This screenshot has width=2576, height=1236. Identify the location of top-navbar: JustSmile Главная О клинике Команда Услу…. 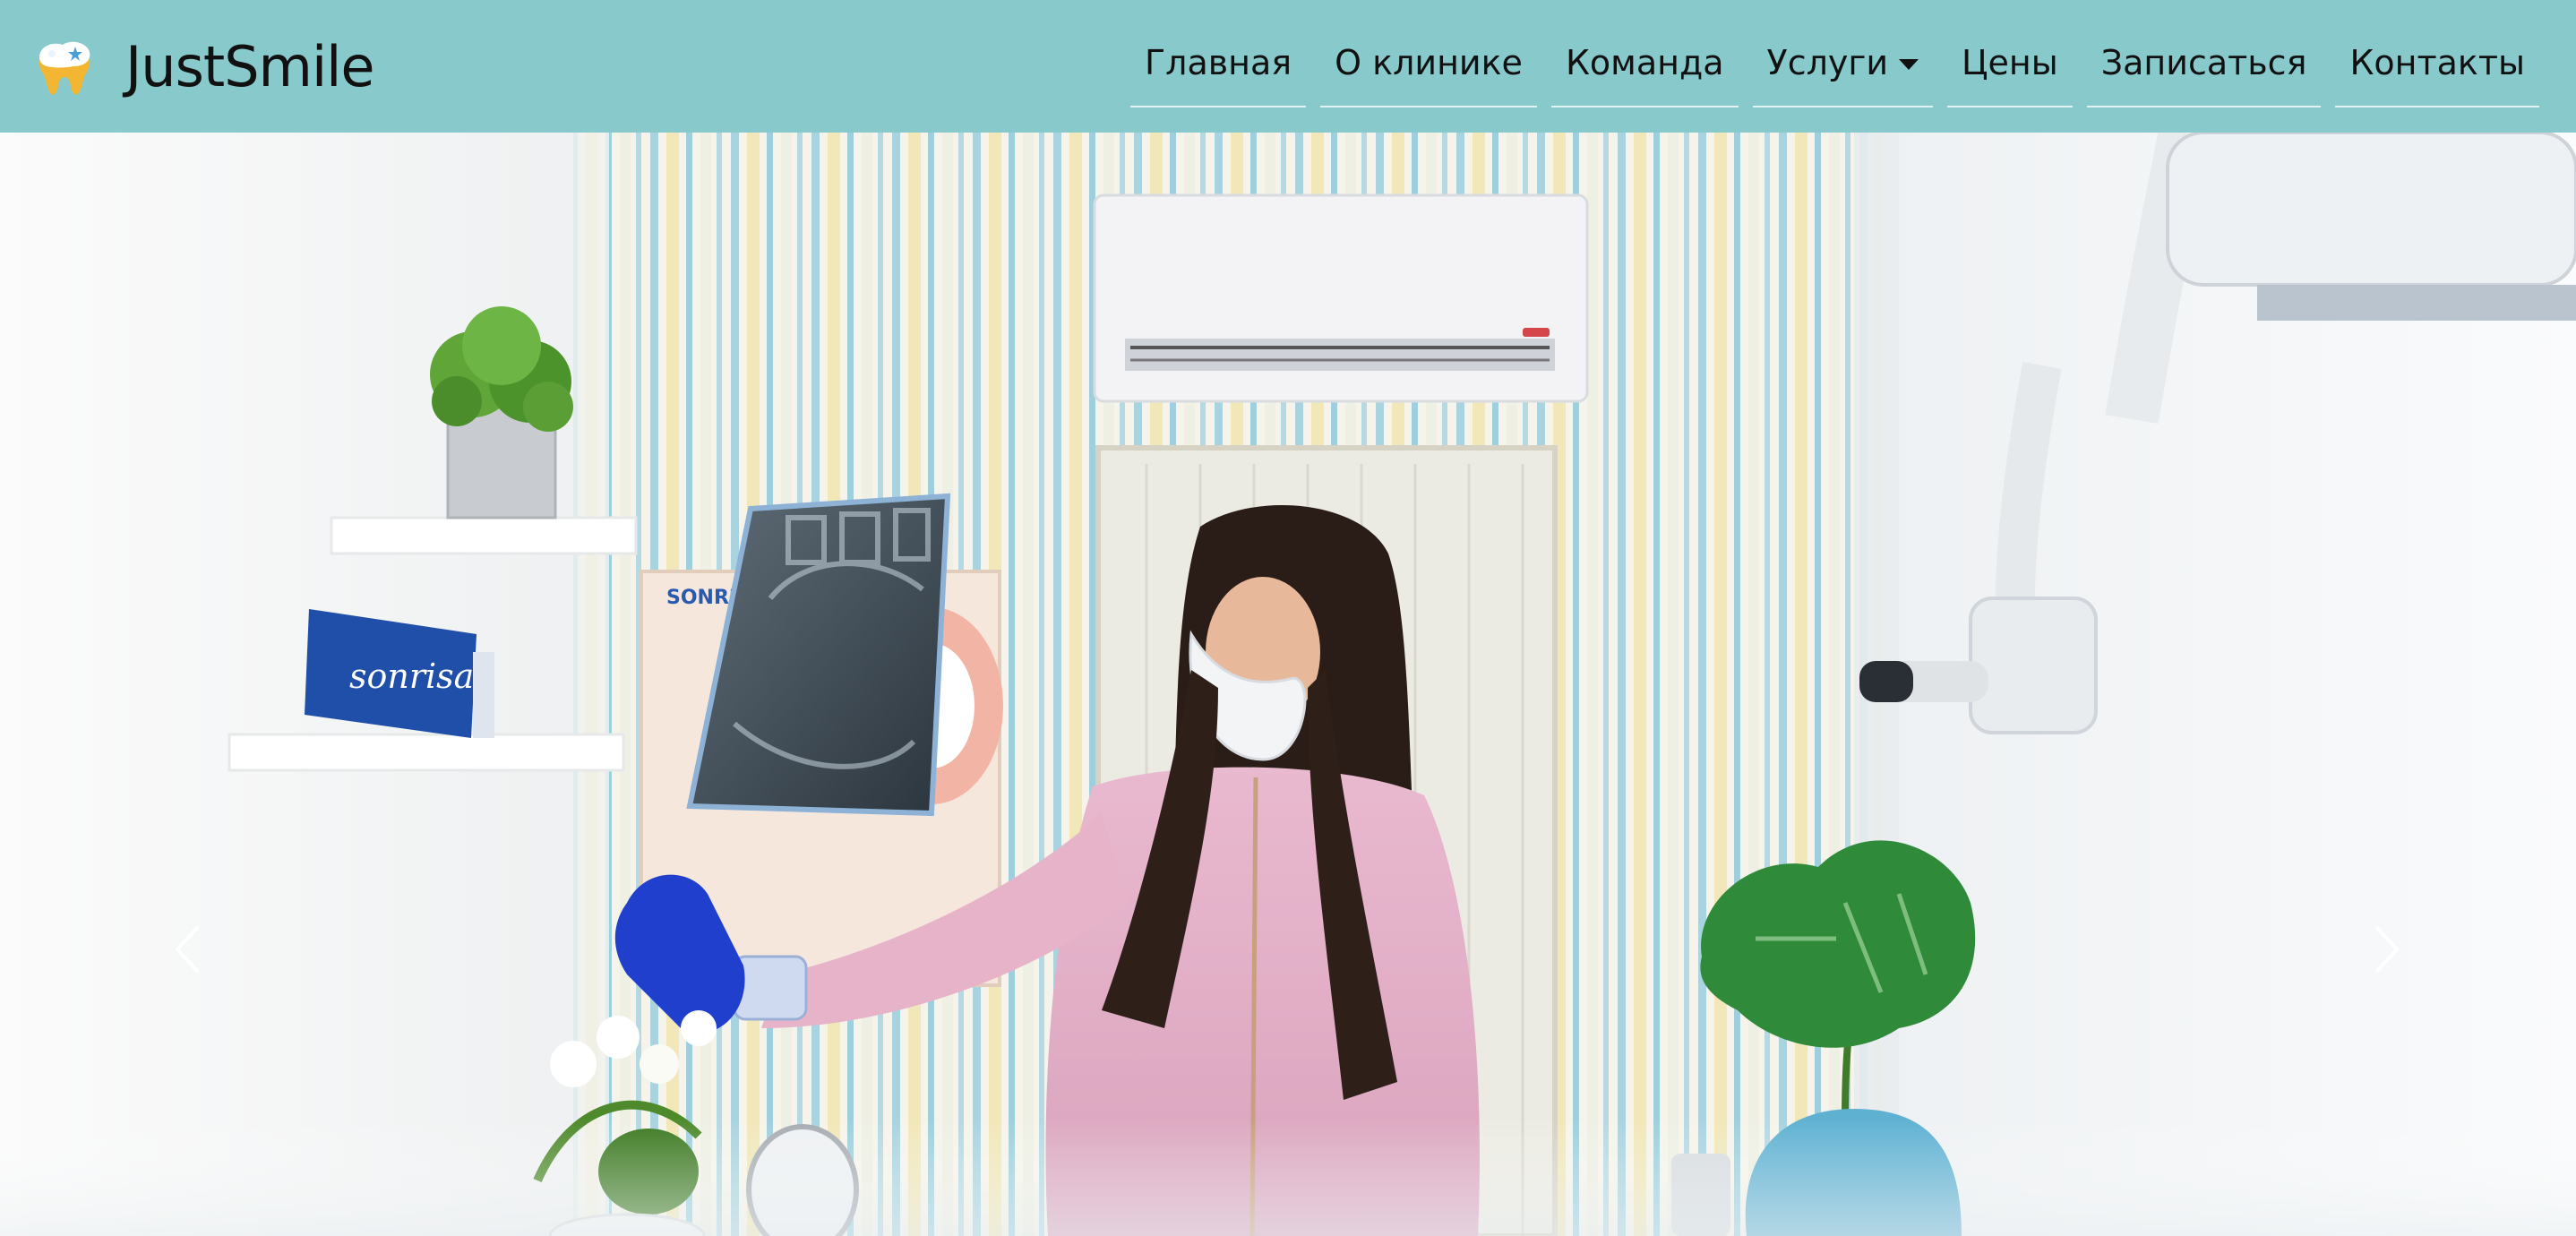
(1288, 66).